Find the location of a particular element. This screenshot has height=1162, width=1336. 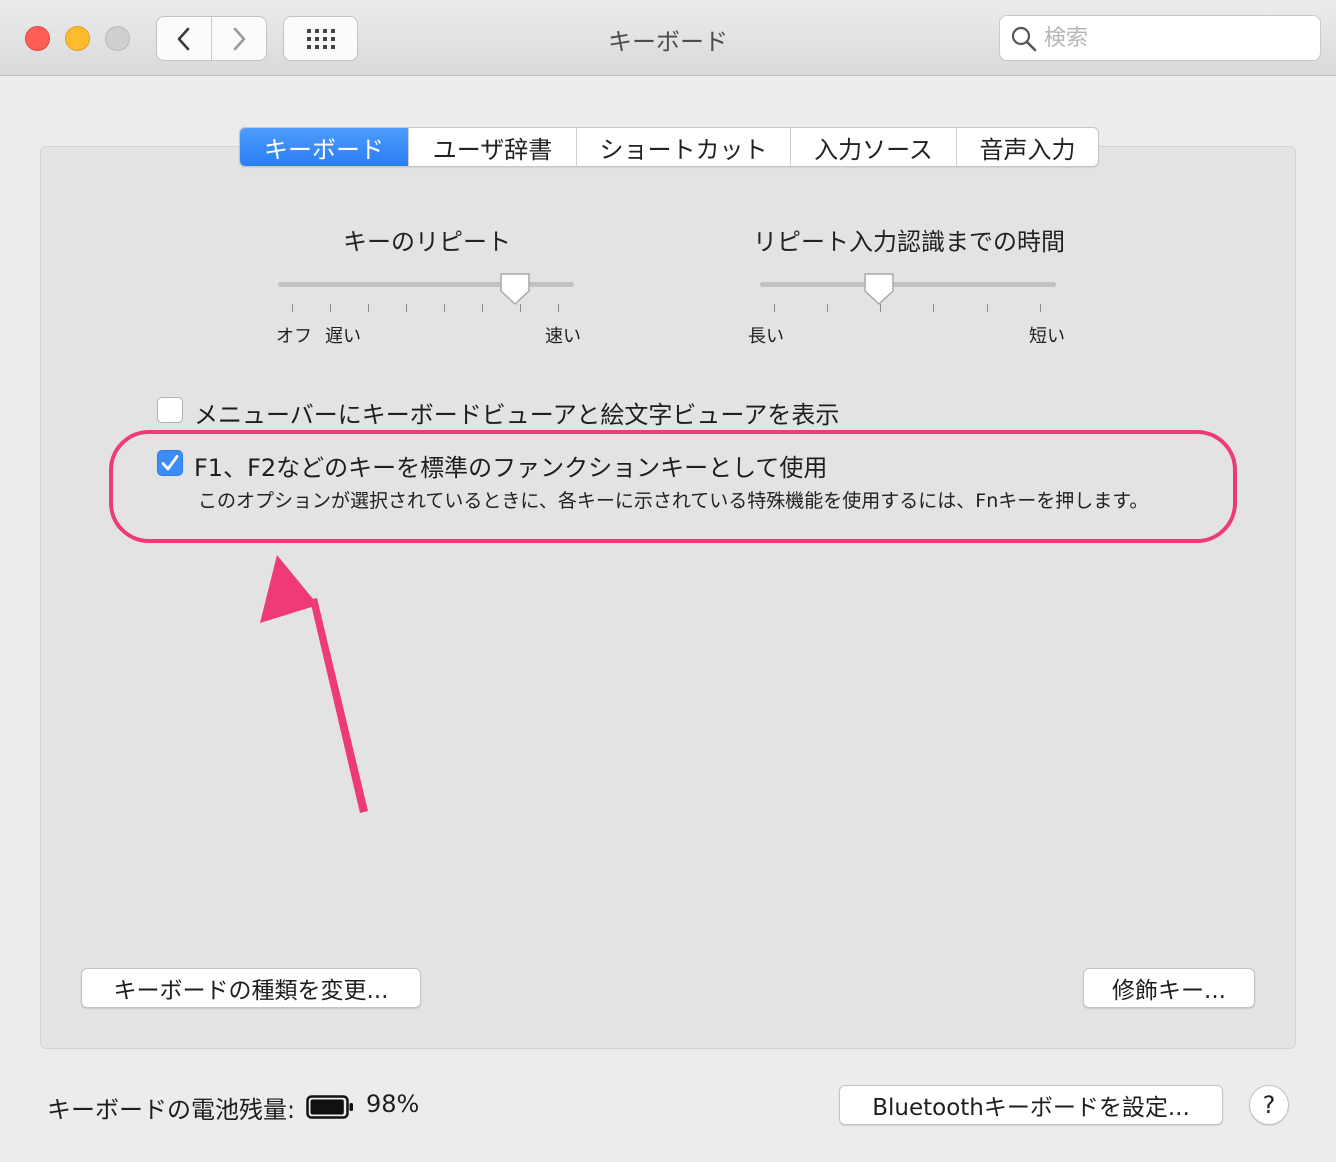

tab-shortcuts: ショートカット is located at coordinates (683, 147).